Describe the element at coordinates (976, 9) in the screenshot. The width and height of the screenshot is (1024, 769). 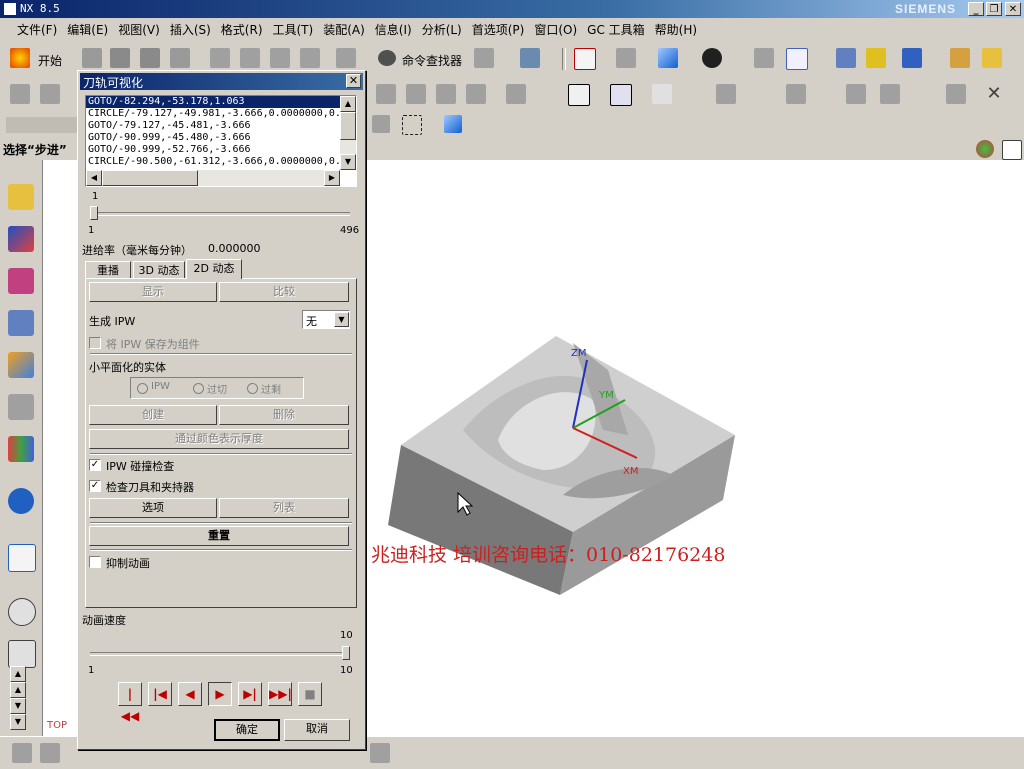
I see `minimize-button: _` at that location.